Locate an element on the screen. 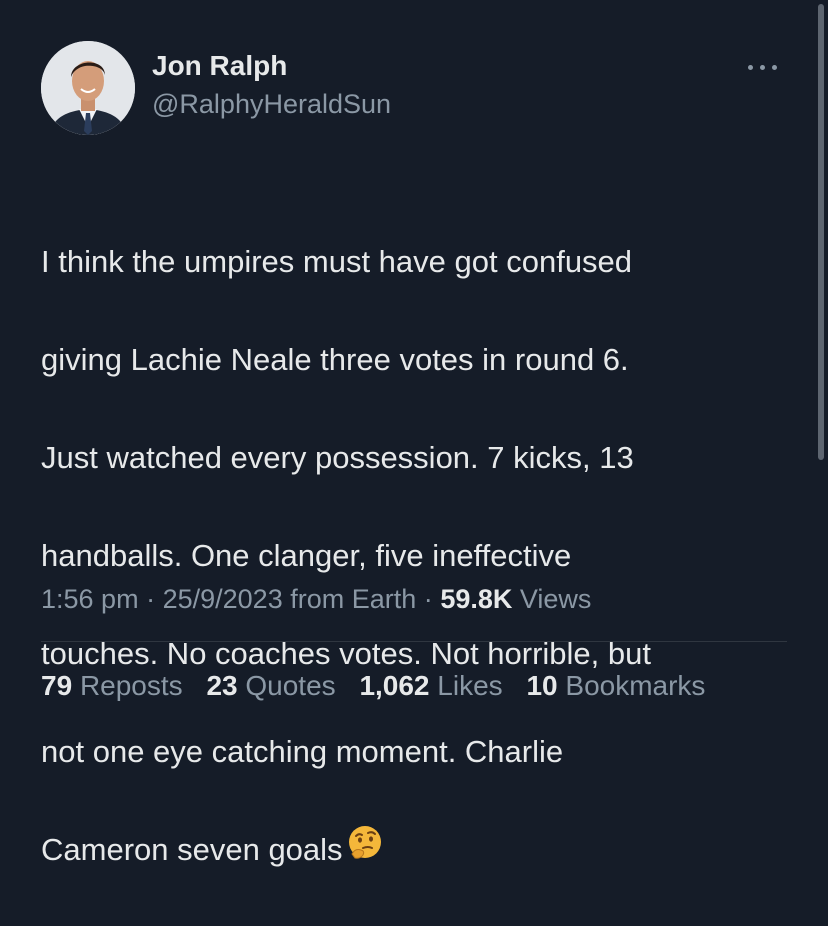 The height and width of the screenshot is (926, 828). reposts-count: 79 is located at coordinates (57, 685).